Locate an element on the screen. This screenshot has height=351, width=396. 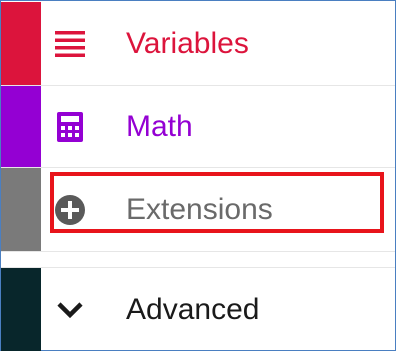
category-label: Variables is located at coordinates (187, 43).